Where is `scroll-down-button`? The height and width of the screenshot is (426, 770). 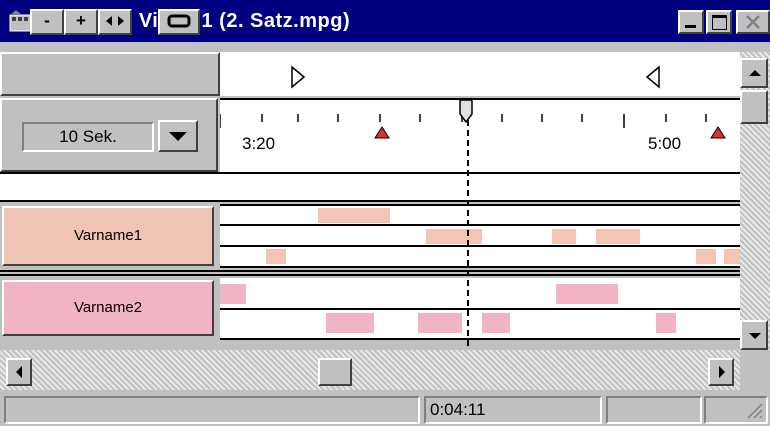
scroll-down-button is located at coordinates (754, 335).